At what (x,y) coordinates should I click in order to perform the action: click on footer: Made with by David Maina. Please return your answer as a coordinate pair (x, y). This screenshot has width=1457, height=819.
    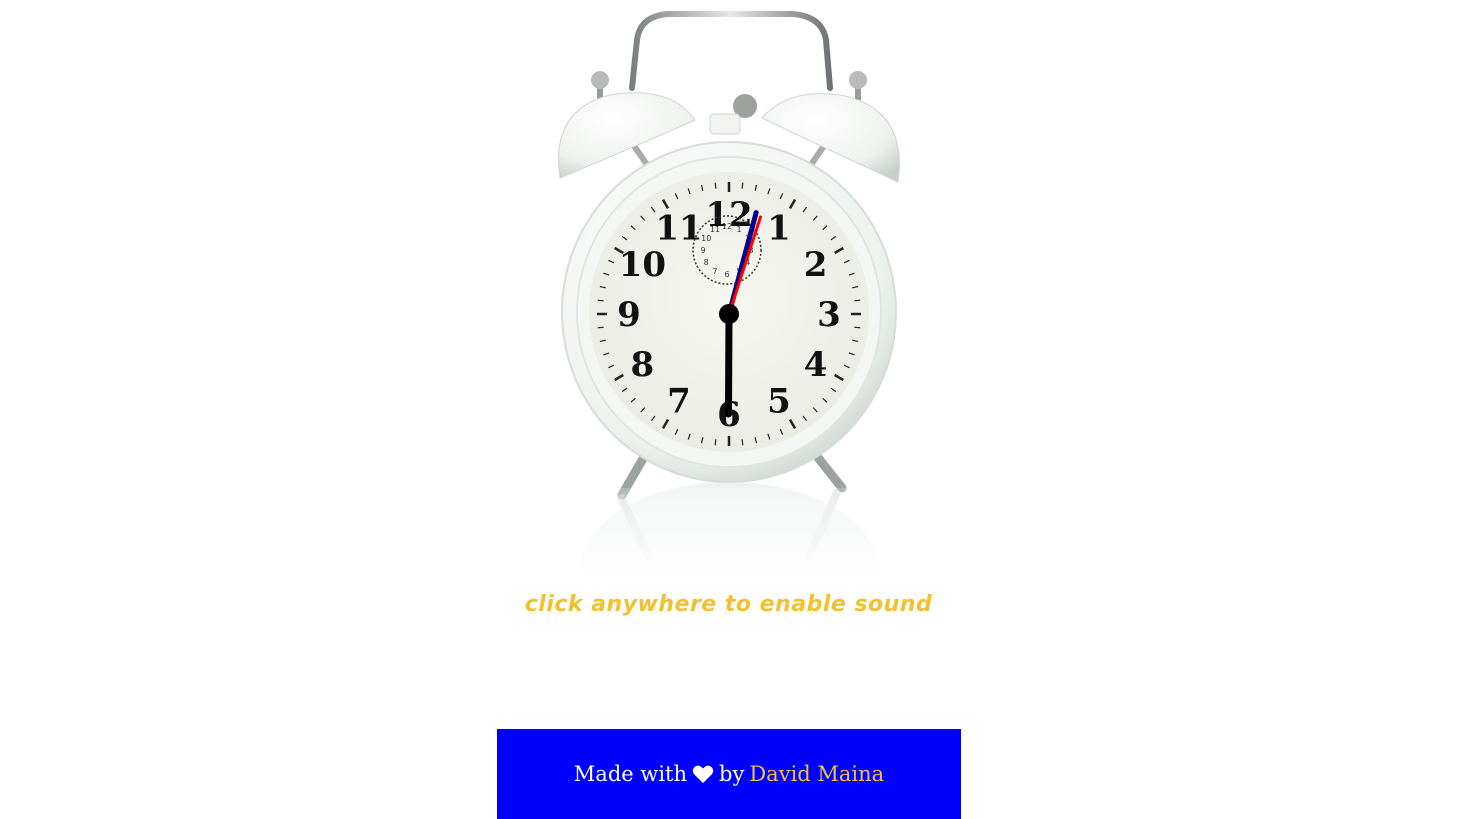
    Looking at the image, I should click on (729, 774).